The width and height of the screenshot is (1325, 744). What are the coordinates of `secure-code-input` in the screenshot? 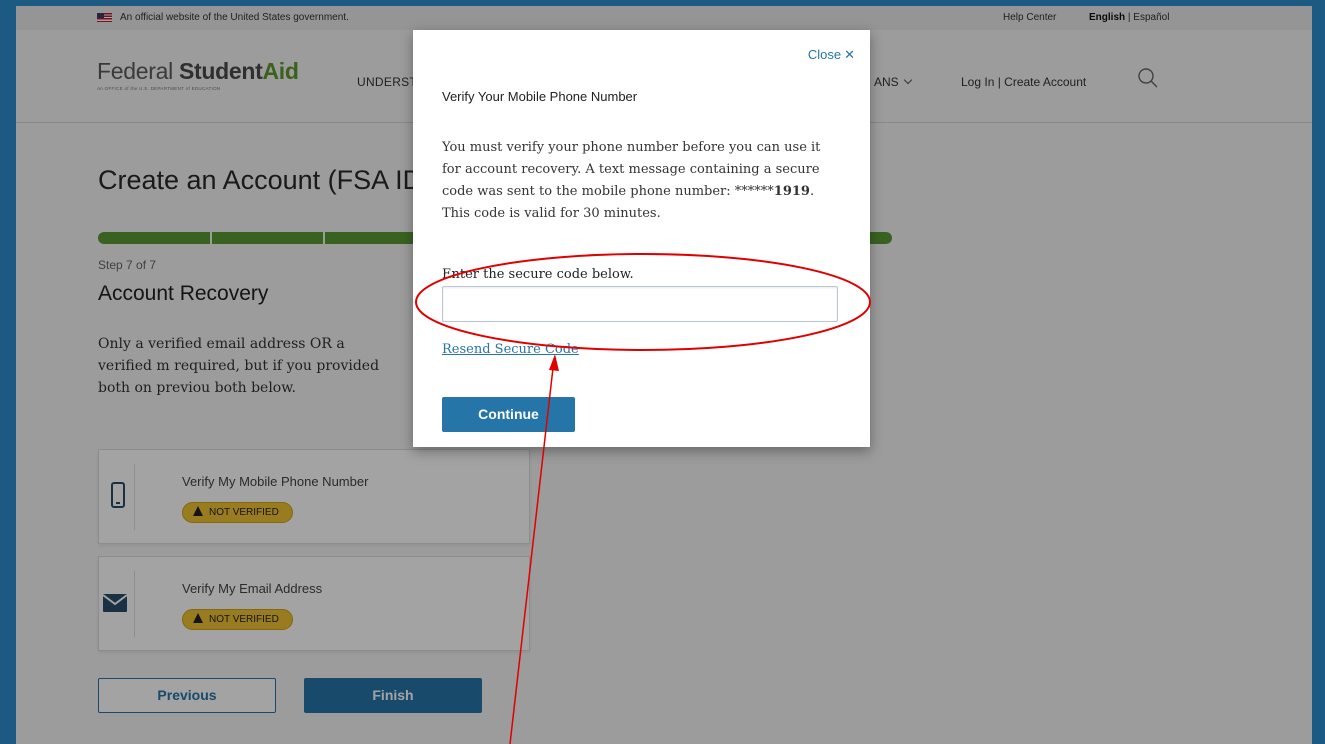 It's located at (640, 304).